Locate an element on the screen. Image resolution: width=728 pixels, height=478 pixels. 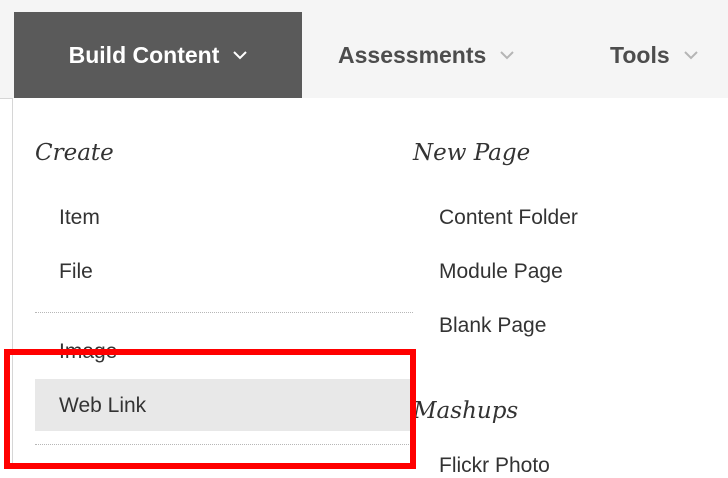
menu-item-web-link: Web Link is located at coordinates (102, 406).